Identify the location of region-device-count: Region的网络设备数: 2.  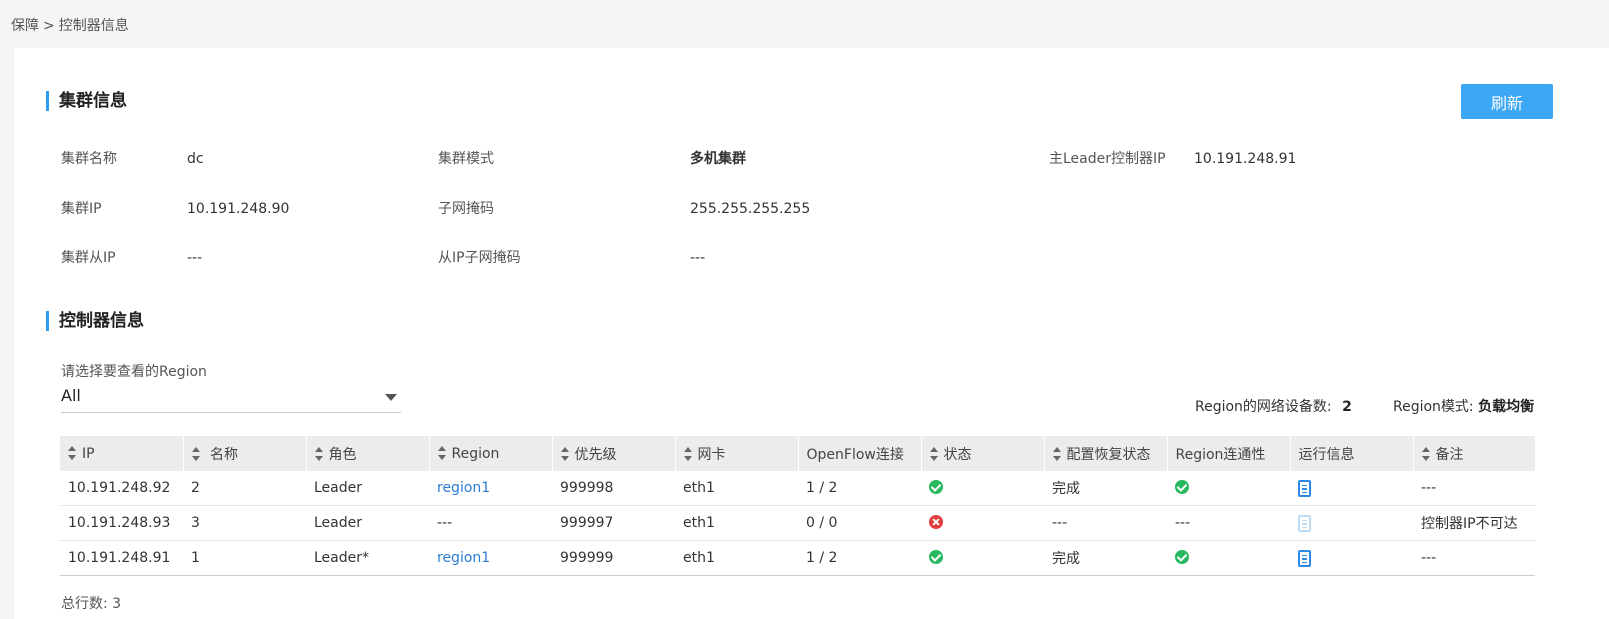
(1273, 406).